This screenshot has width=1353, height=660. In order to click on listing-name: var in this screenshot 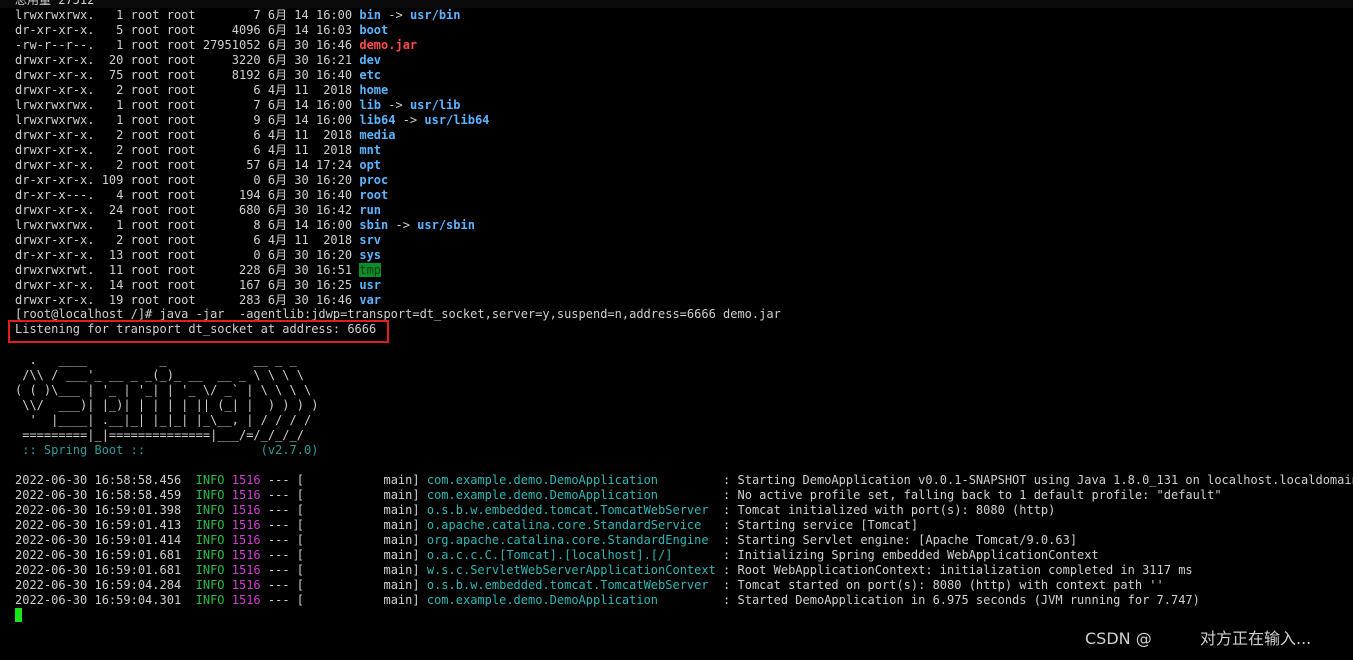, I will do `click(370, 300)`.